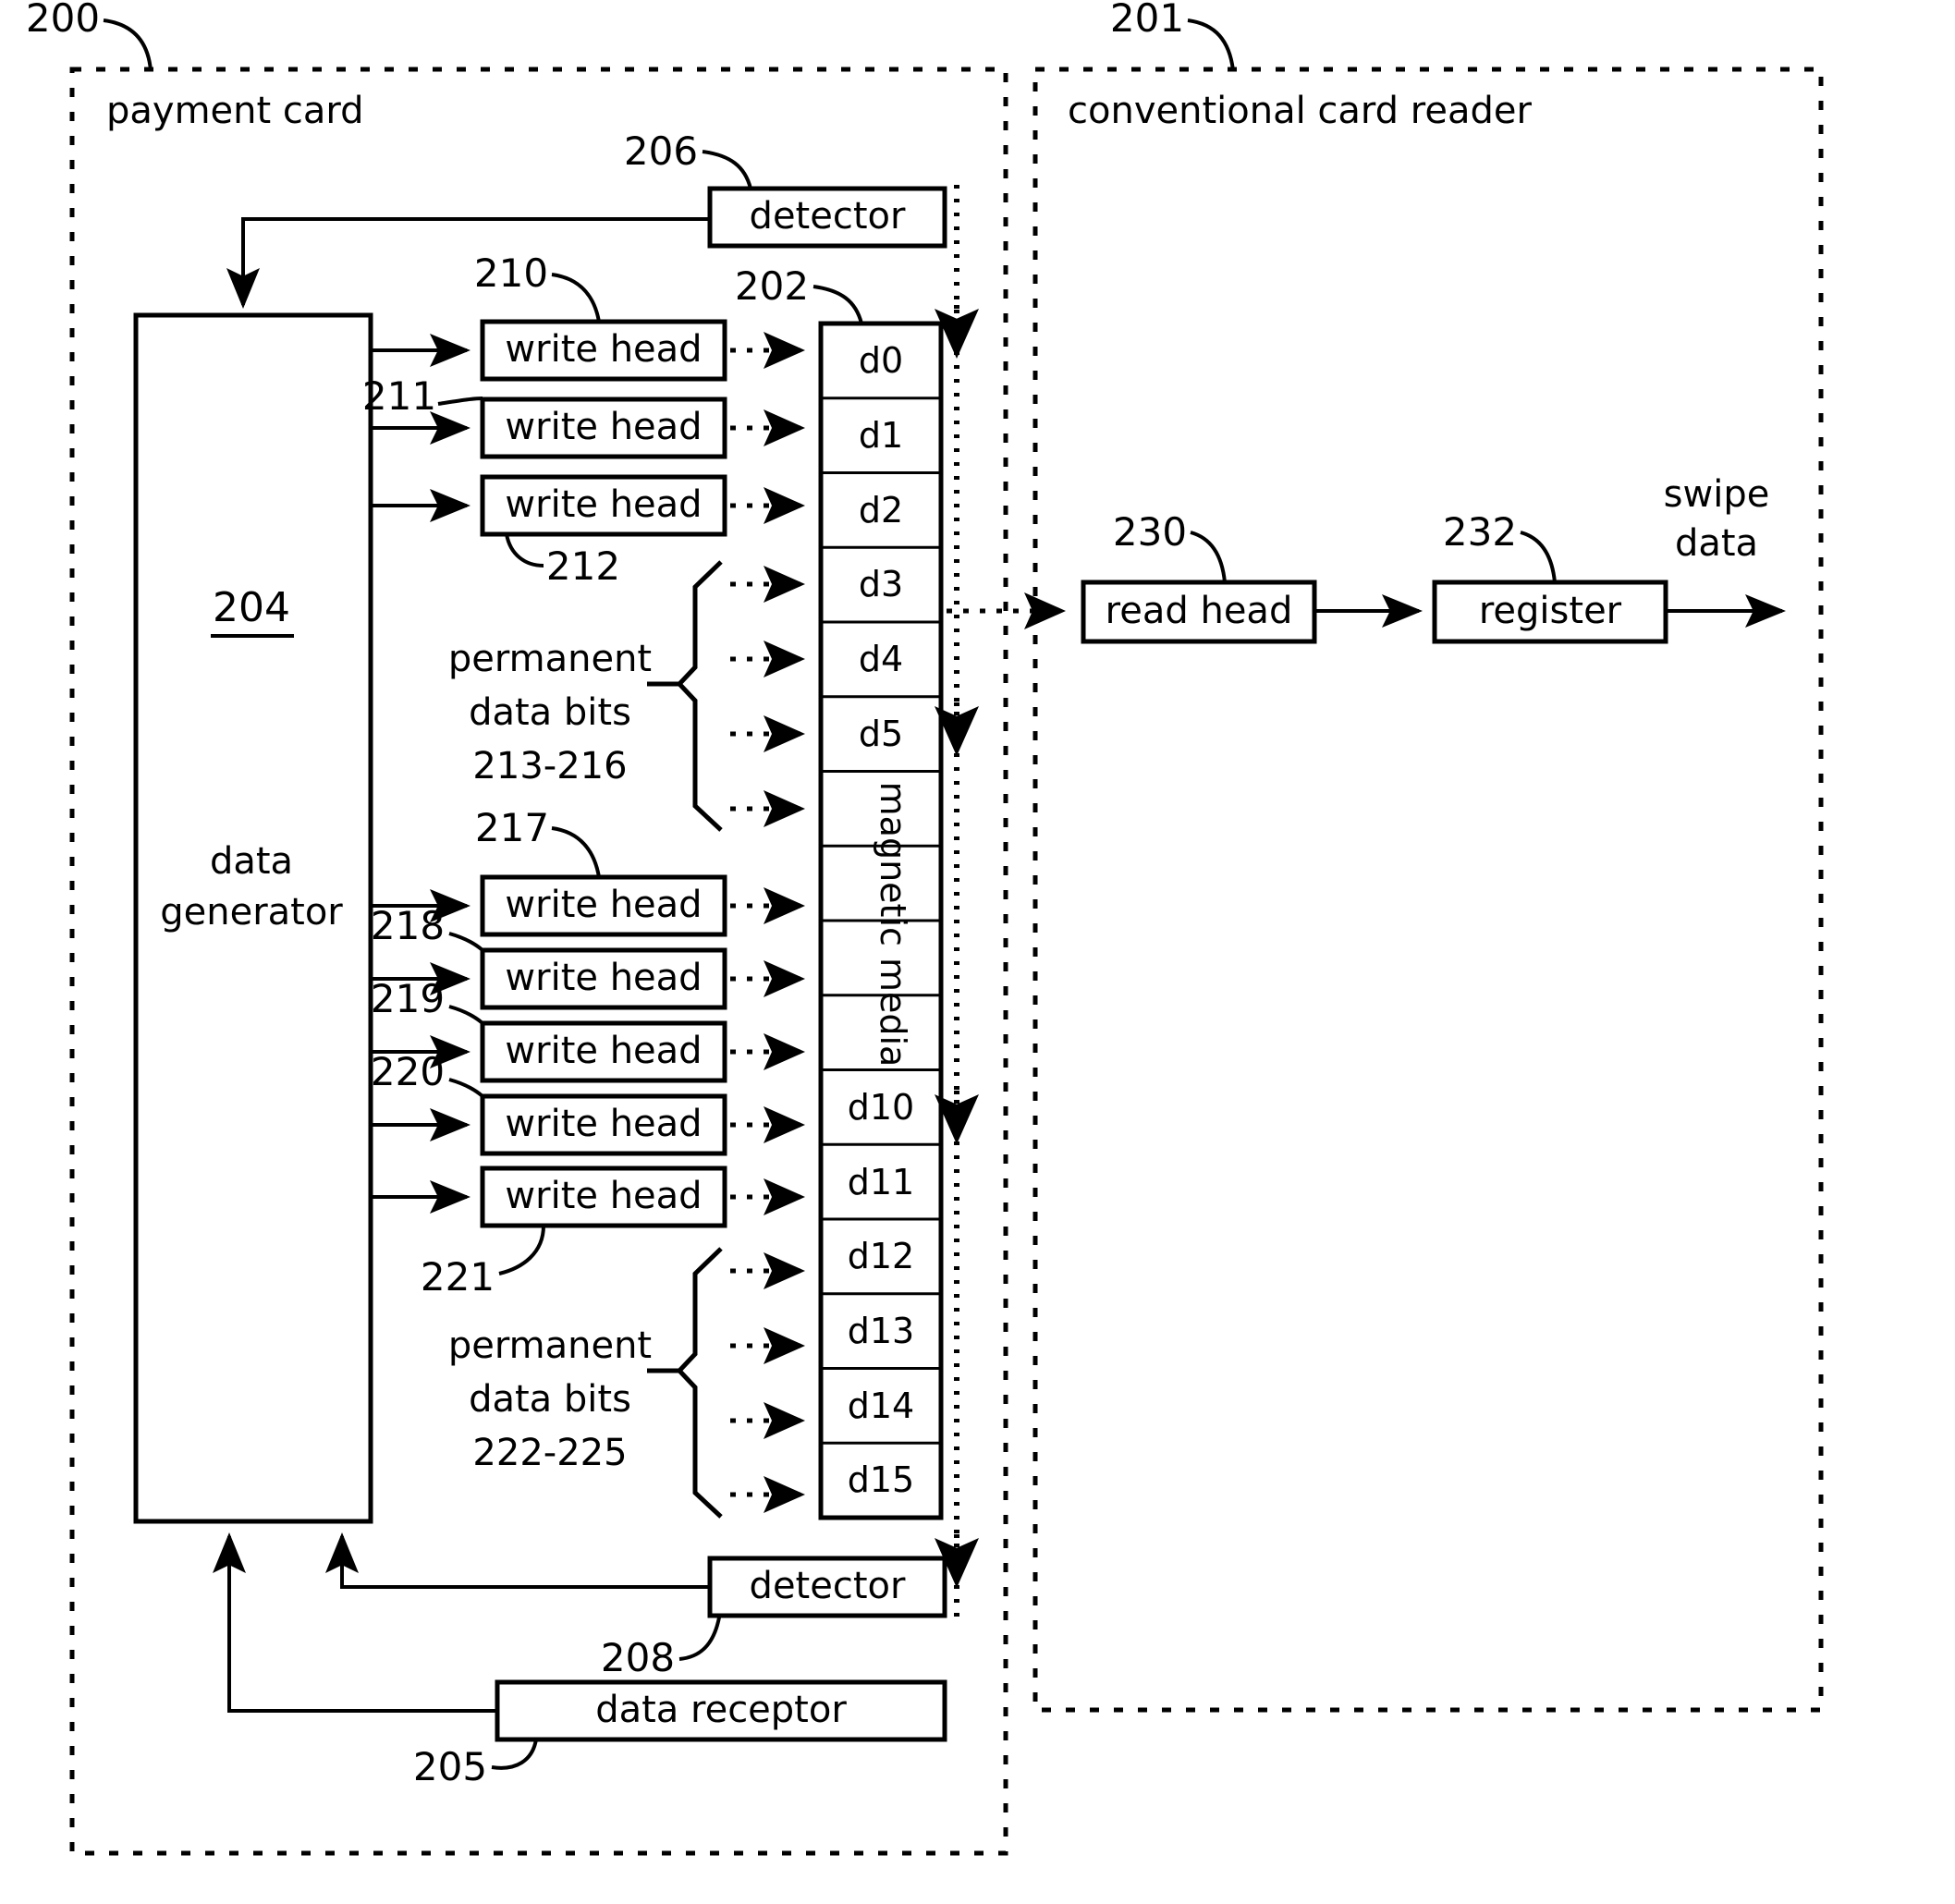  What do you see at coordinates (251, 912) in the screenshot?
I see `data-generator-label-line2: generator` at bounding box center [251, 912].